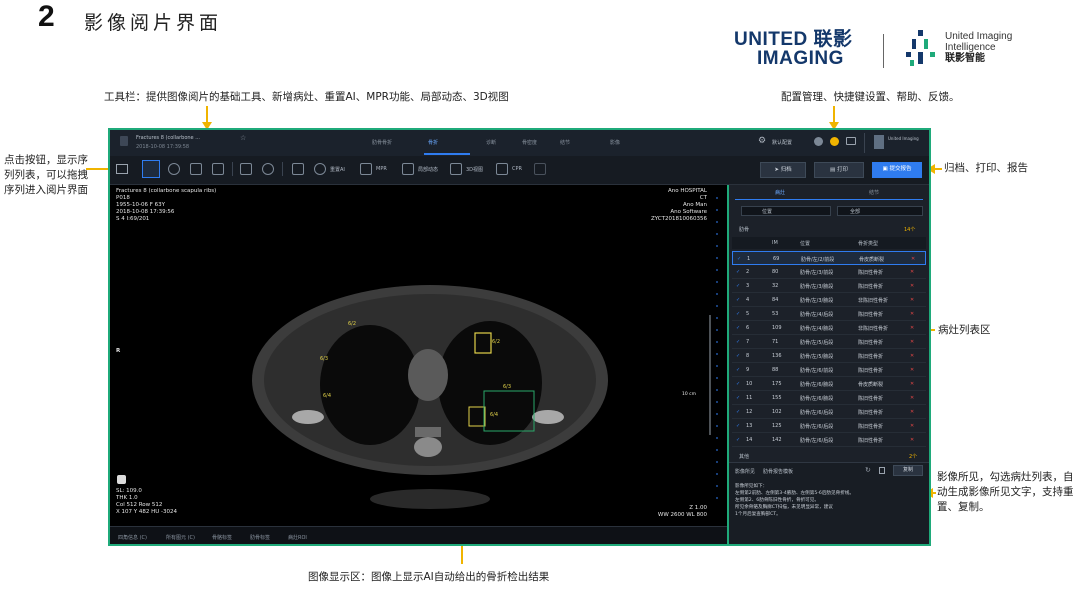  What do you see at coordinates (829, 398) in the screenshot?
I see `lesion-row: ✓ 11 155 肋骨/左/6/腋段 陈旧性骨折 ✕` at bounding box center [829, 398].